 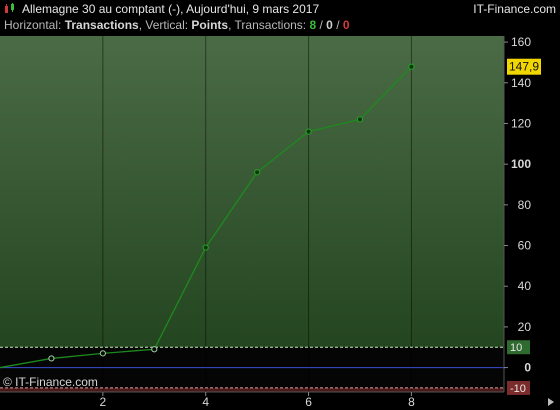 I want to click on brand-name: IT-Finance.com, so click(x=514, y=9).